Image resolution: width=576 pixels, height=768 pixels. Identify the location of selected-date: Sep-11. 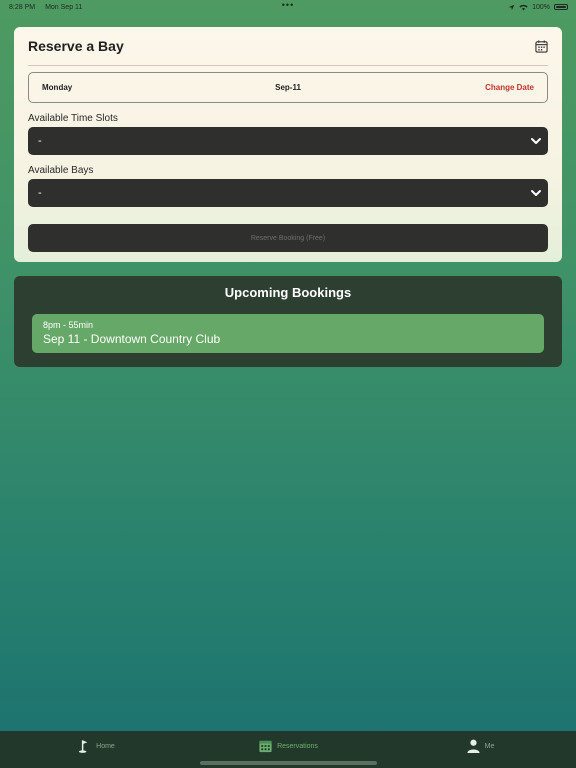
(288, 87).